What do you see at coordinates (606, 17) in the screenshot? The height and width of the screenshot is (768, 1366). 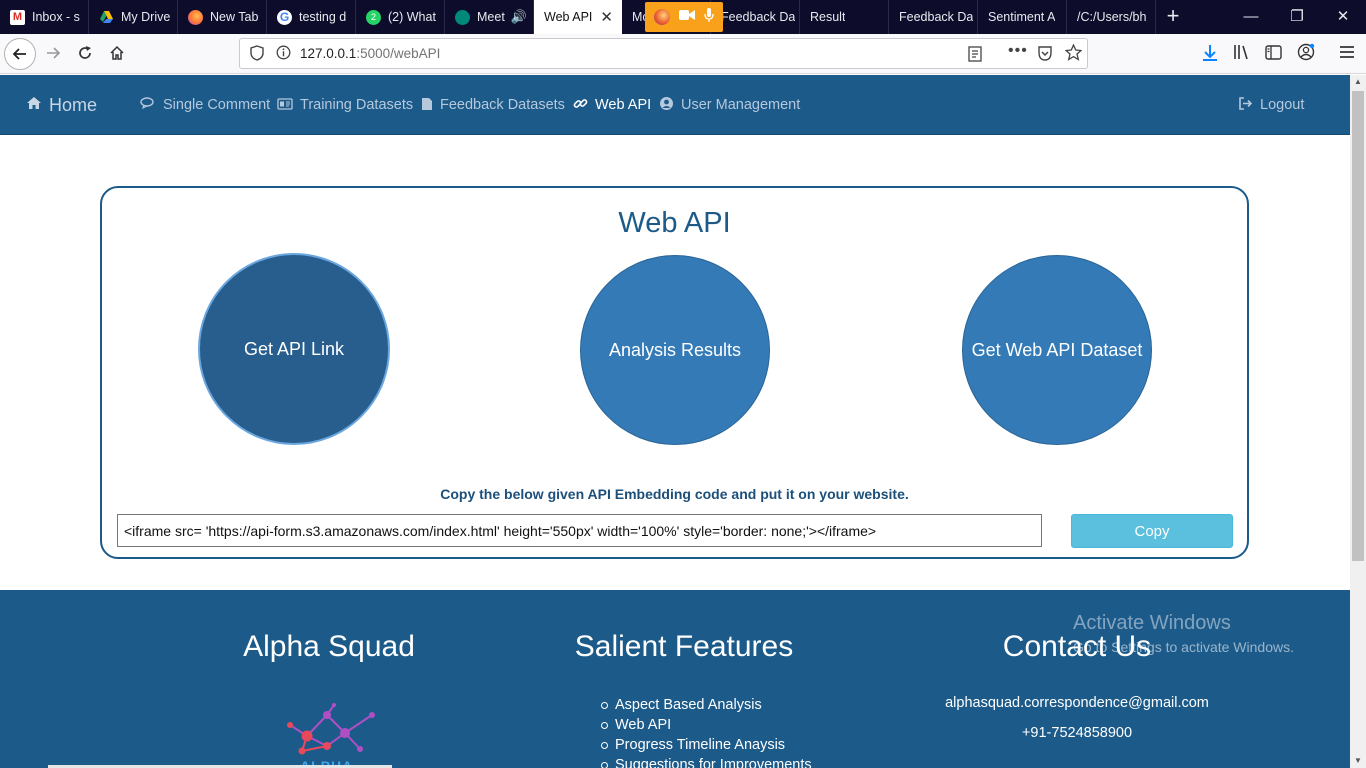 I see `close-tab-icon: ✕` at bounding box center [606, 17].